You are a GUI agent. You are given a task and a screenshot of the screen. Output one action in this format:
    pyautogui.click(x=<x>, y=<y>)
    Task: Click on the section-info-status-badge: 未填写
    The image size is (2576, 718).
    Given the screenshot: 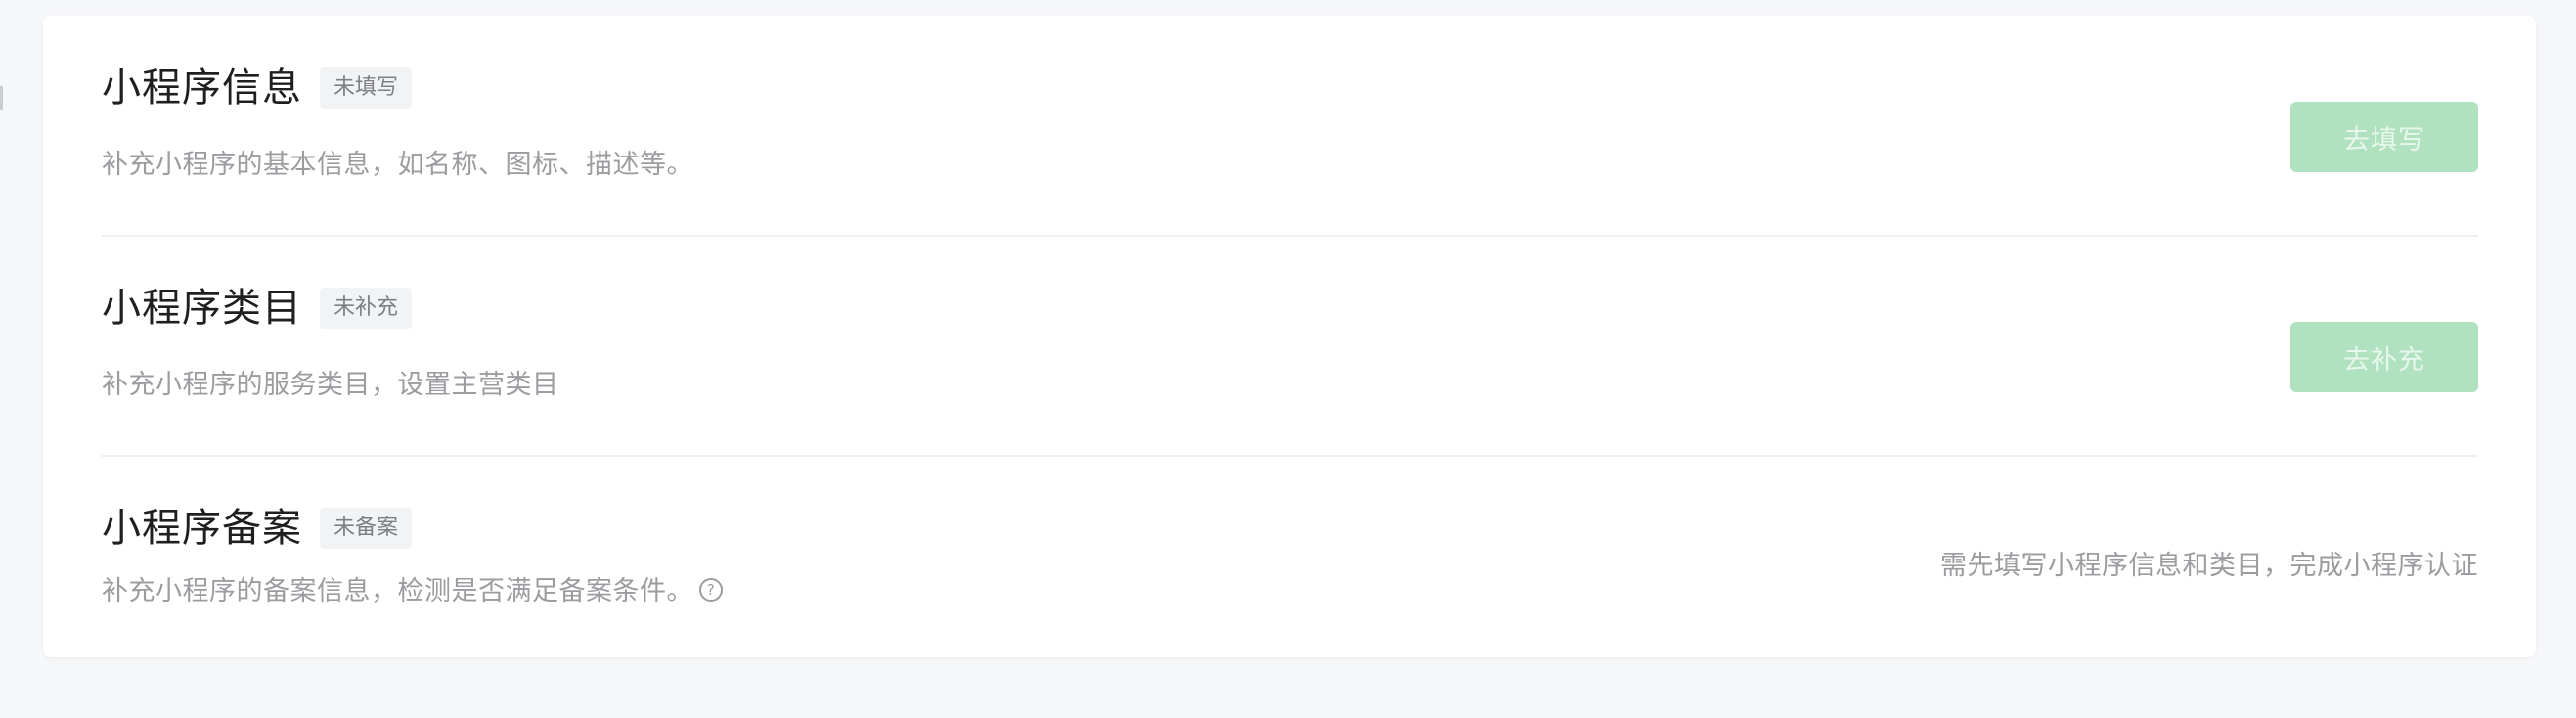 What is the action you would take?
    pyautogui.click(x=367, y=88)
    